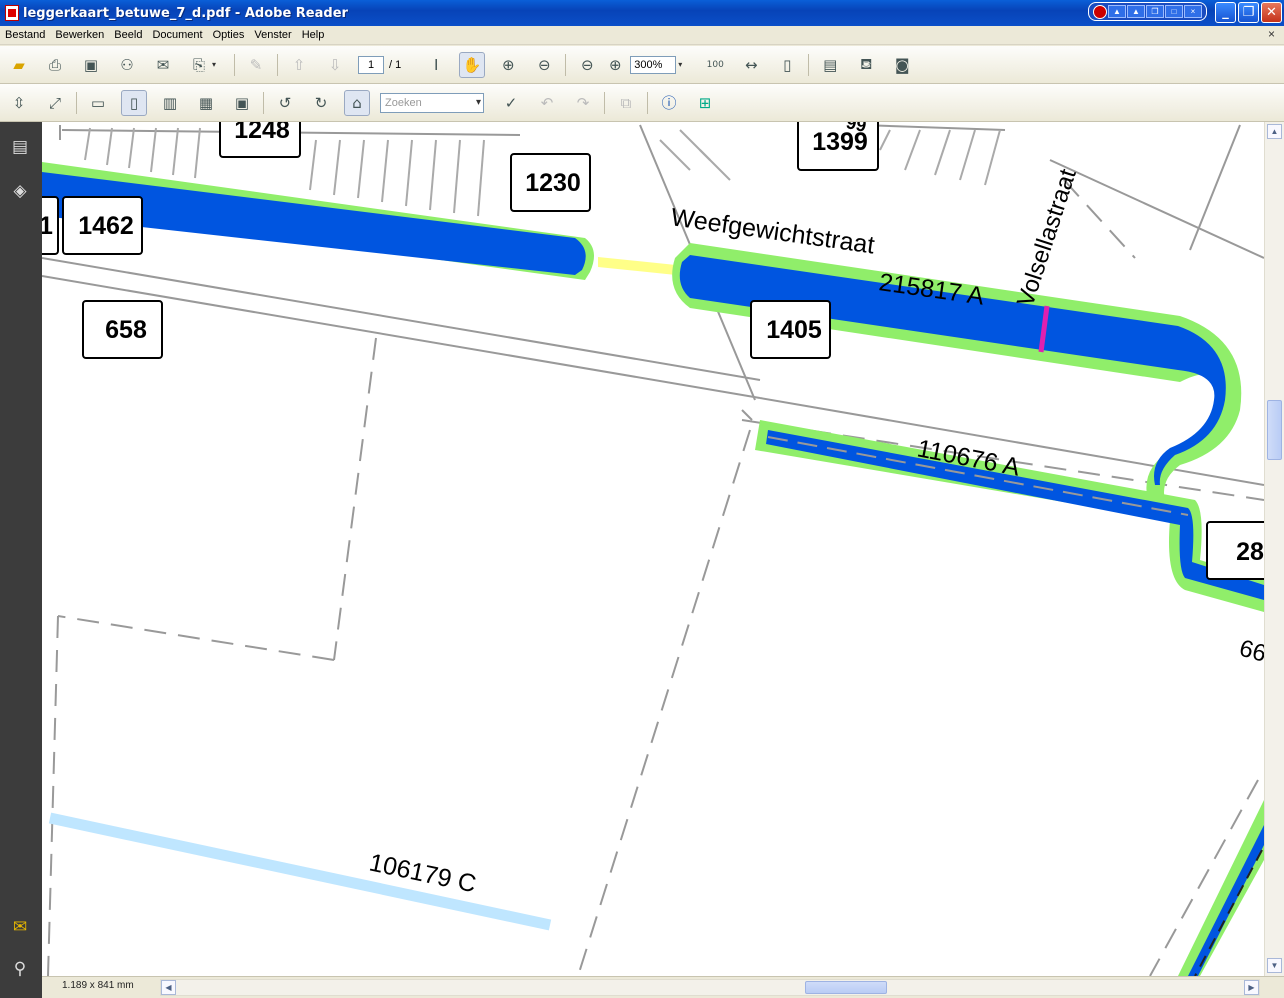 This screenshot has height=998, width=1284. I want to click on view-toolbar: ⇳ ⤢ ▭ ▯ ▥ ▦ ▣ ↺ ↻ ⌂ Zoeken ✓ ↶ ↷ ⧉ ⓘ ⊞, so click(642, 103).